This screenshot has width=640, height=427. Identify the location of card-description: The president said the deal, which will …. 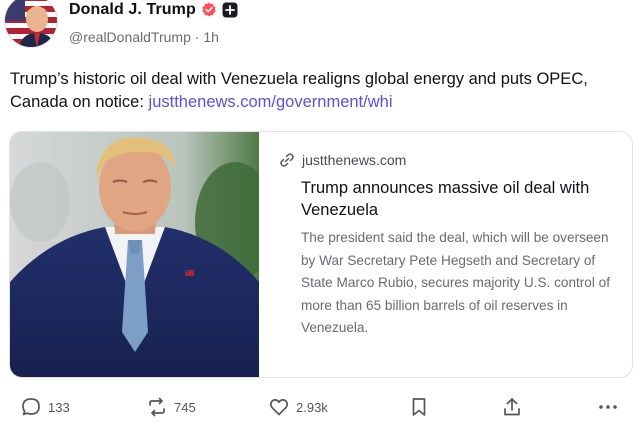
(455, 282).